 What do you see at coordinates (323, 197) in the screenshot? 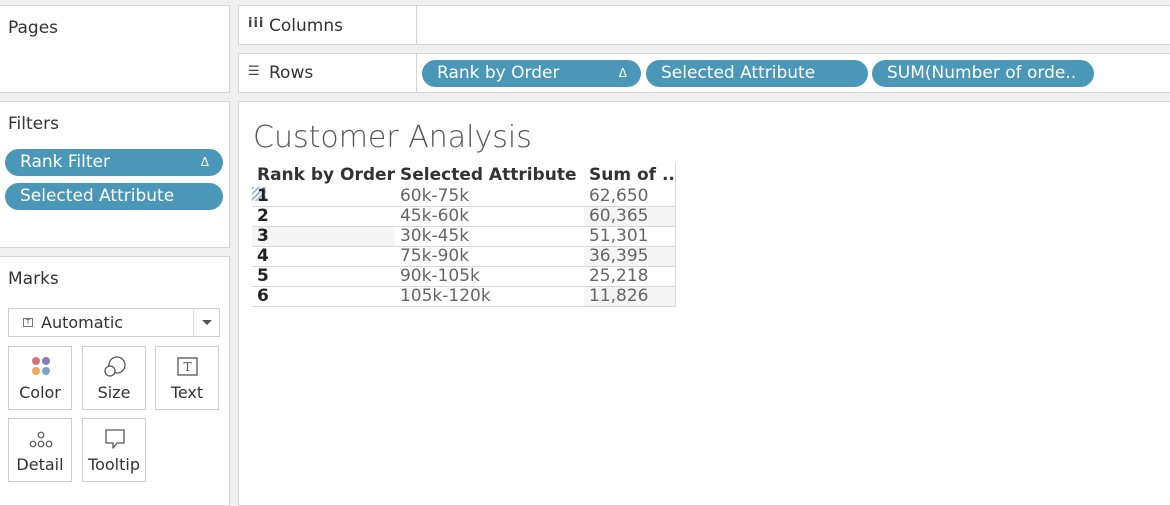
I see `rank-cell: 1` at bounding box center [323, 197].